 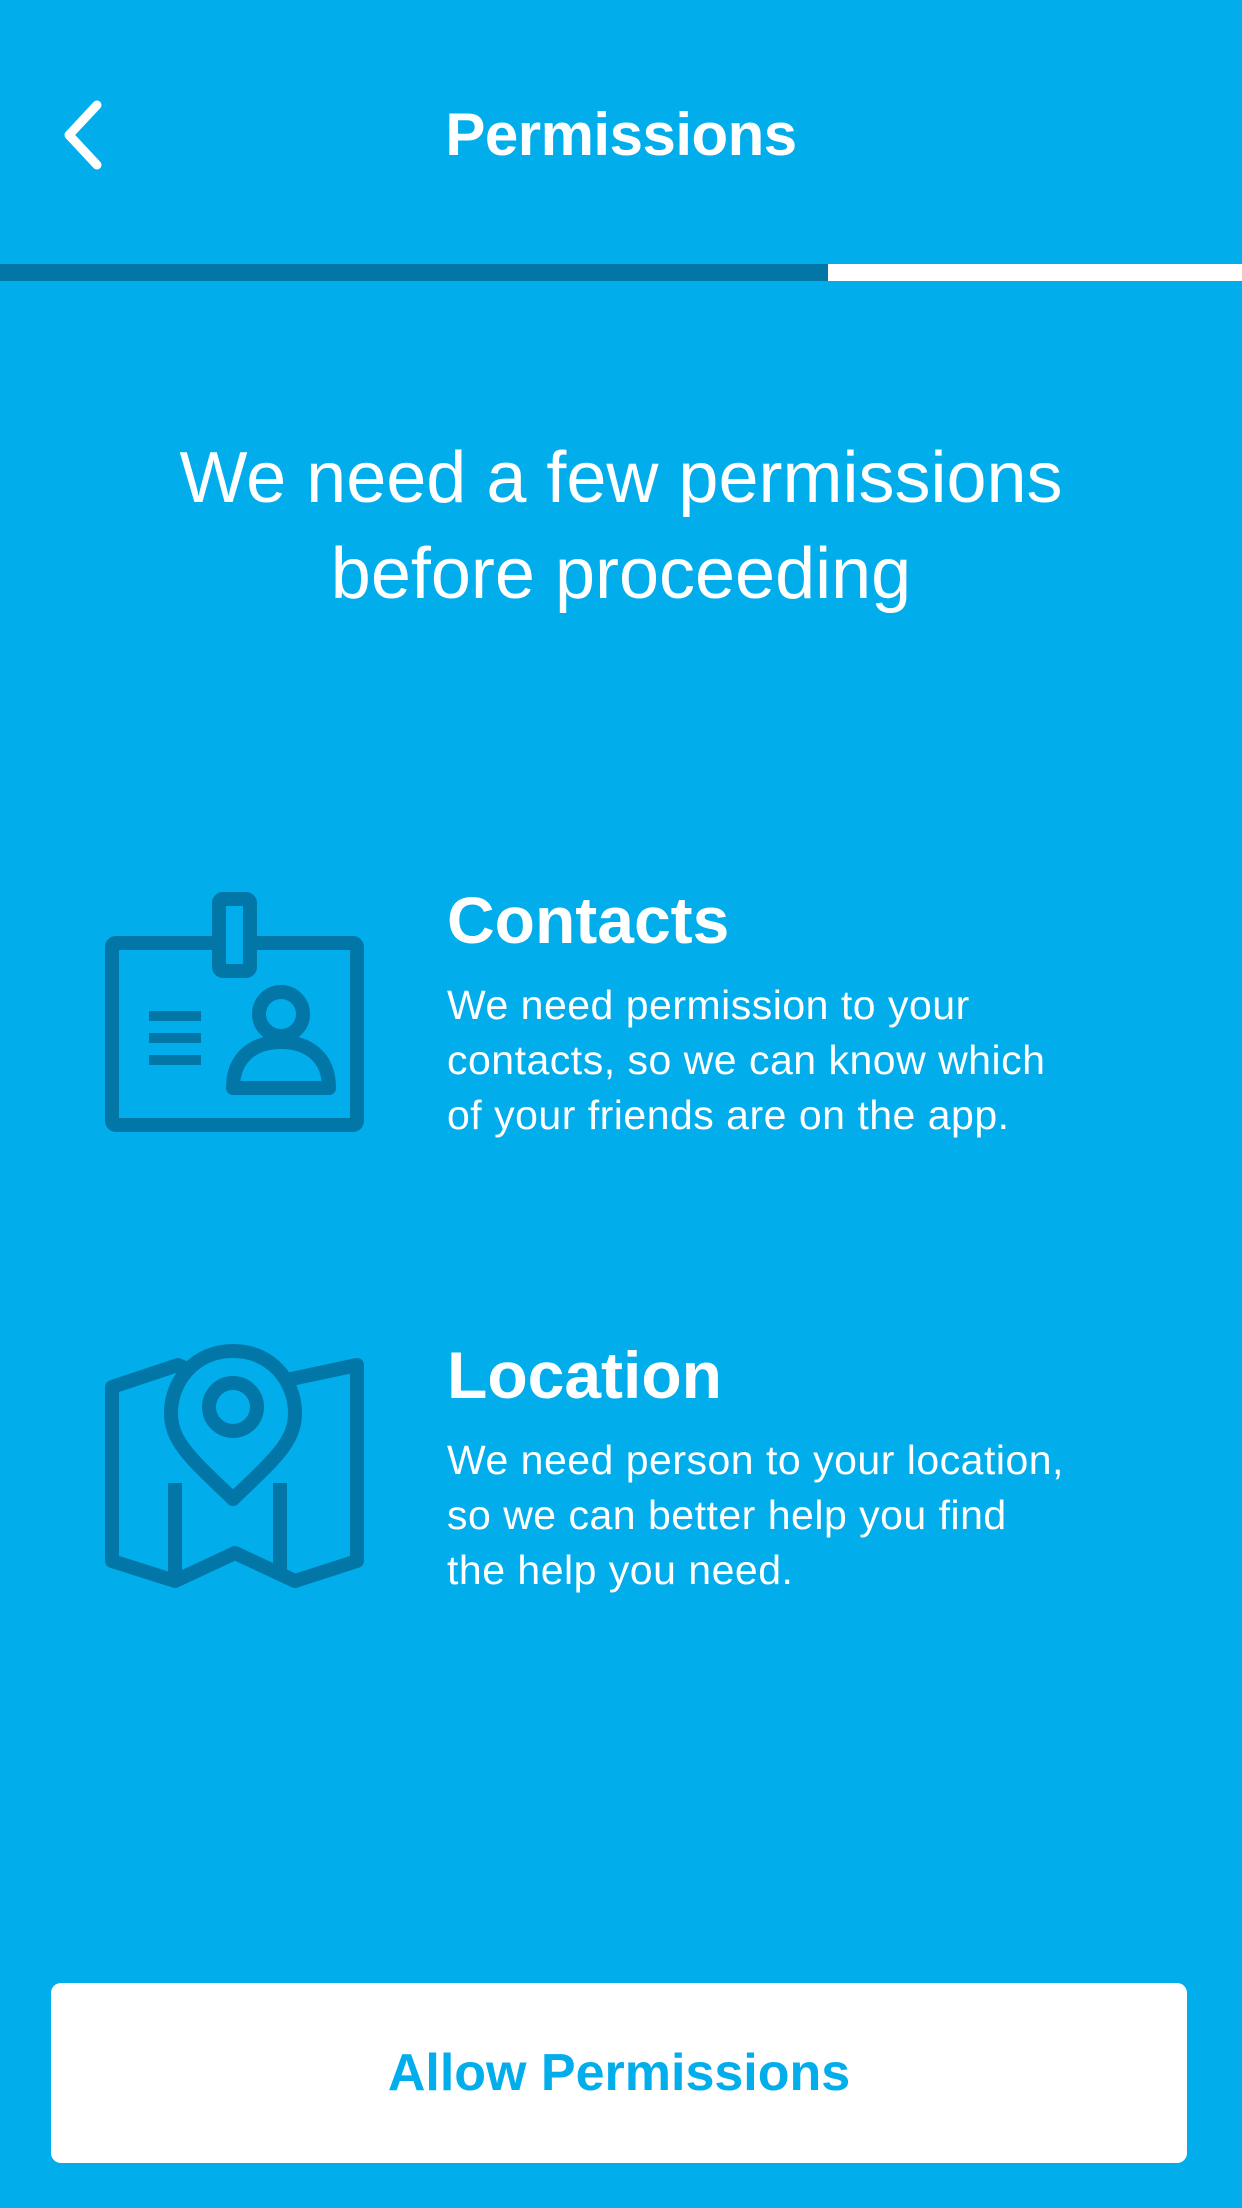 I want to click on permission-description-line: We need person to your location,, so click(x=755, y=1460).